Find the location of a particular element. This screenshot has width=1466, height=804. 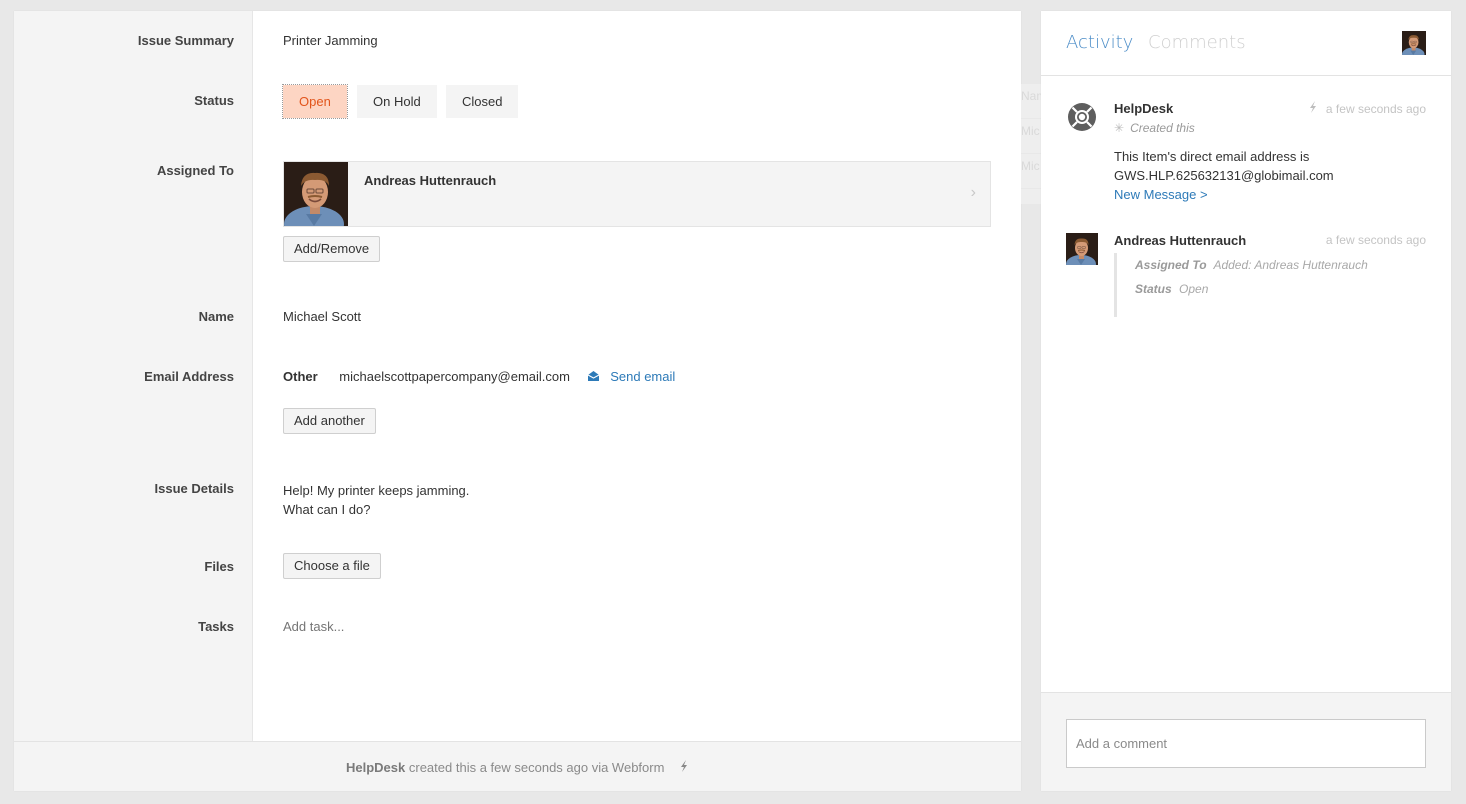

status-on-hold-button: On Hold is located at coordinates (397, 101).